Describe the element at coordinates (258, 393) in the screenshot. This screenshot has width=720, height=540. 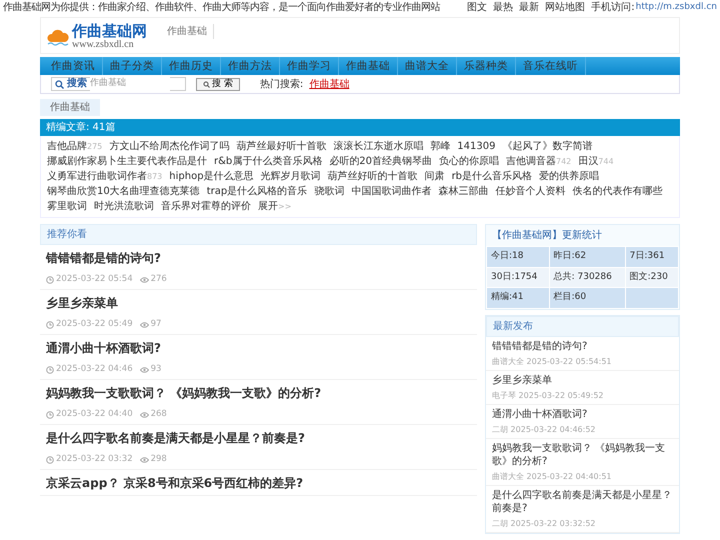
I see `article-title-link: 妈妈教我一支歌歌词？ 《妈妈教我一支歌》的分析?` at that location.